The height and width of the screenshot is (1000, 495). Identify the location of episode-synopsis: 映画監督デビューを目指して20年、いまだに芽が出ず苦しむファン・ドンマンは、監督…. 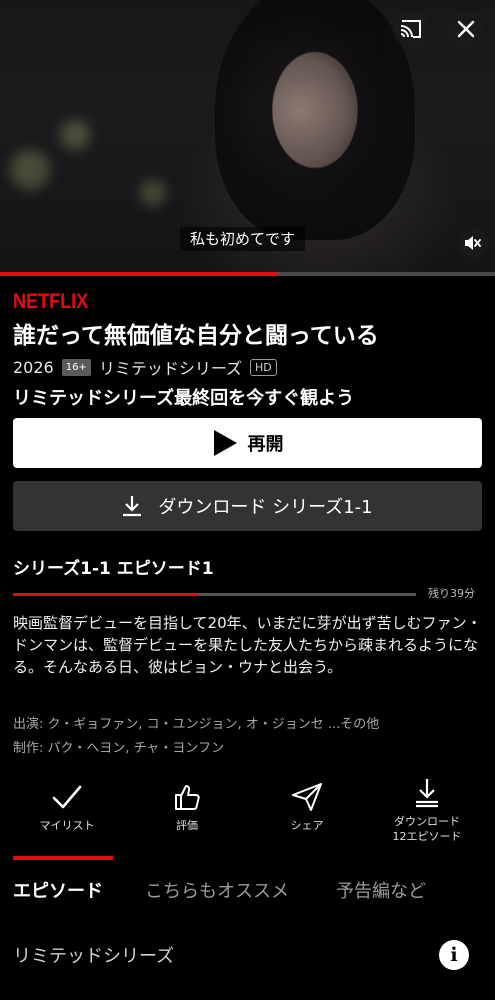
(247, 645).